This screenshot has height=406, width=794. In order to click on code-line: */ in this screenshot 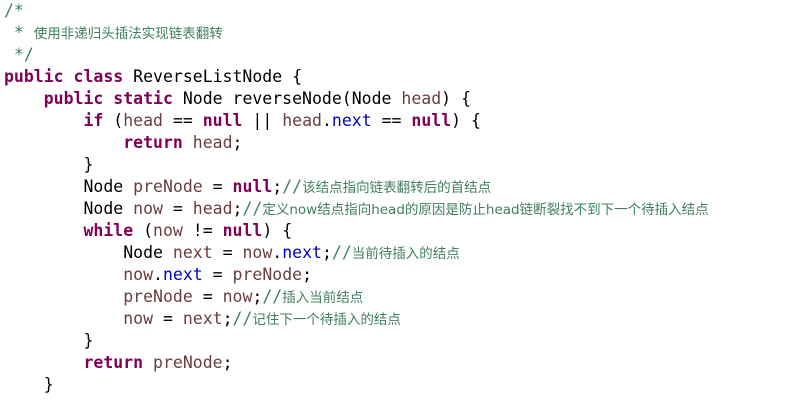, I will do `click(19, 55)`.